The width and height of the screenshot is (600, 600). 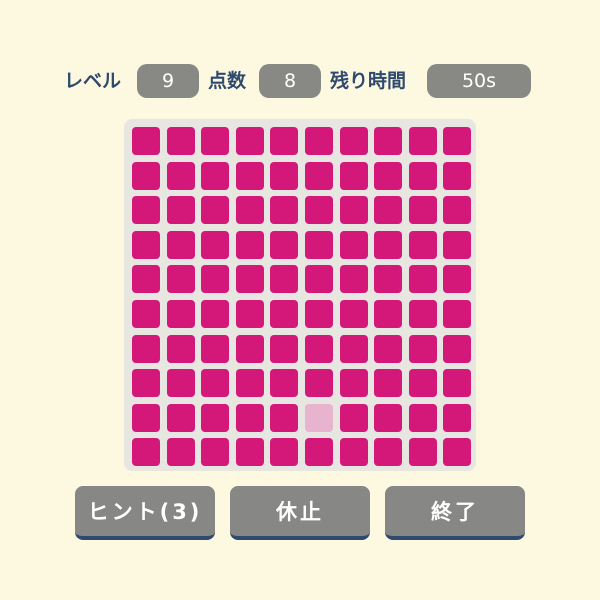 What do you see at coordinates (319, 417) in the screenshot?
I see `odd-tile` at bounding box center [319, 417].